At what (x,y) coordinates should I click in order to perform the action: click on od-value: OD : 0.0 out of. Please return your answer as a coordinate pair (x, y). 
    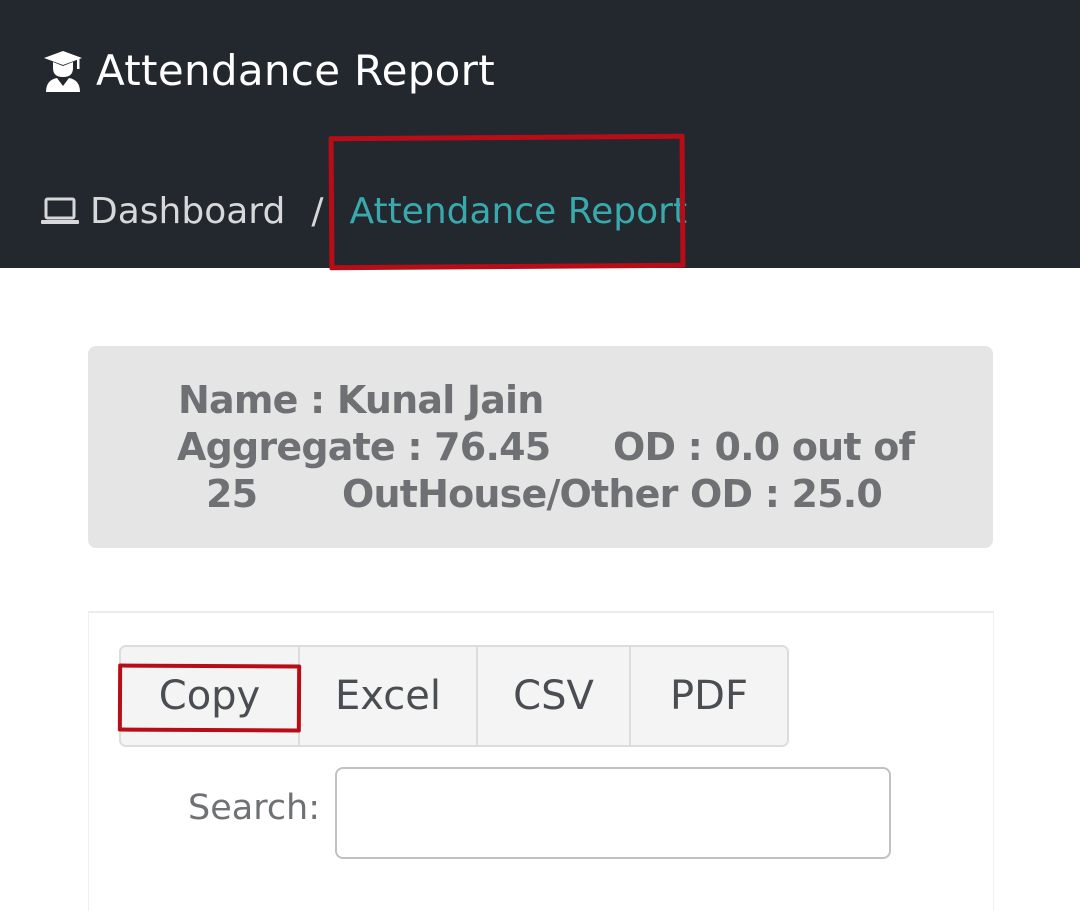
    Looking at the image, I should click on (764, 447).